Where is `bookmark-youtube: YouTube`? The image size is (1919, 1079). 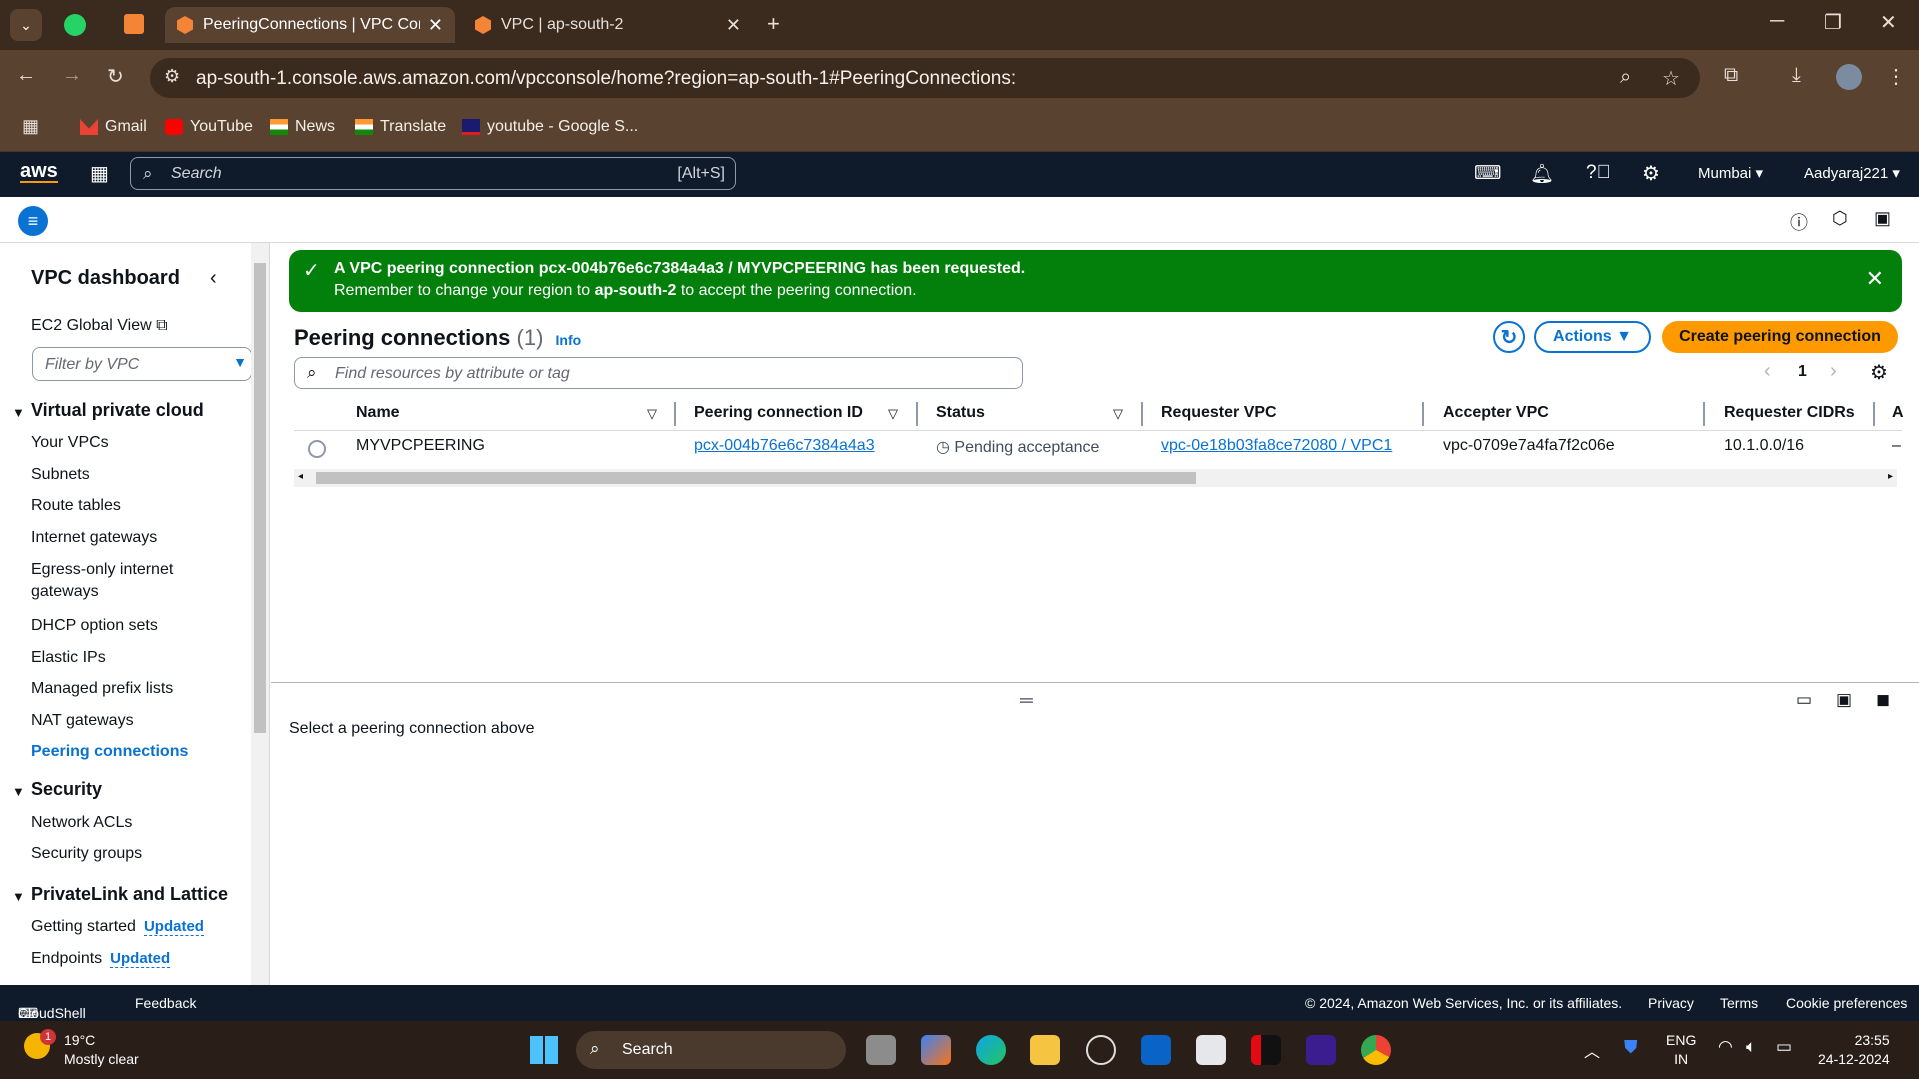
bookmark-youtube: YouTube is located at coordinates (209, 127).